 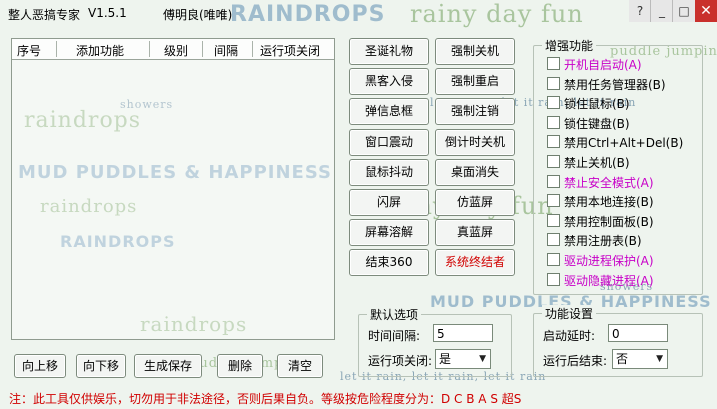 What do you see at coordinates (609, 222) in the screenshot?
I see `enhance-option-label: 禁用控制面板(B)` at bounding box center [609, 222].